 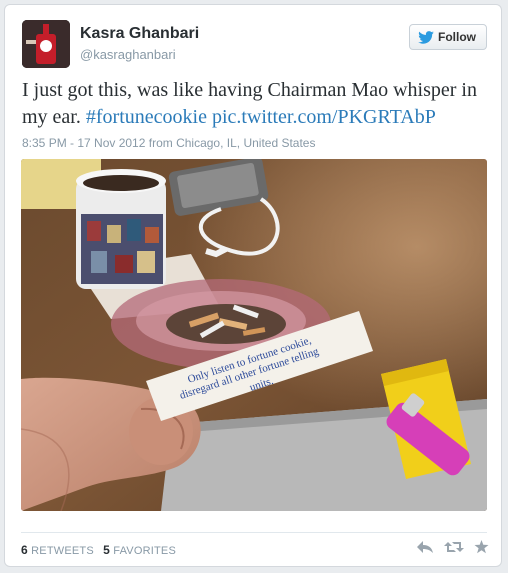 I want to click on retweets-label: RETWEETS, so click(x=62, y=551).